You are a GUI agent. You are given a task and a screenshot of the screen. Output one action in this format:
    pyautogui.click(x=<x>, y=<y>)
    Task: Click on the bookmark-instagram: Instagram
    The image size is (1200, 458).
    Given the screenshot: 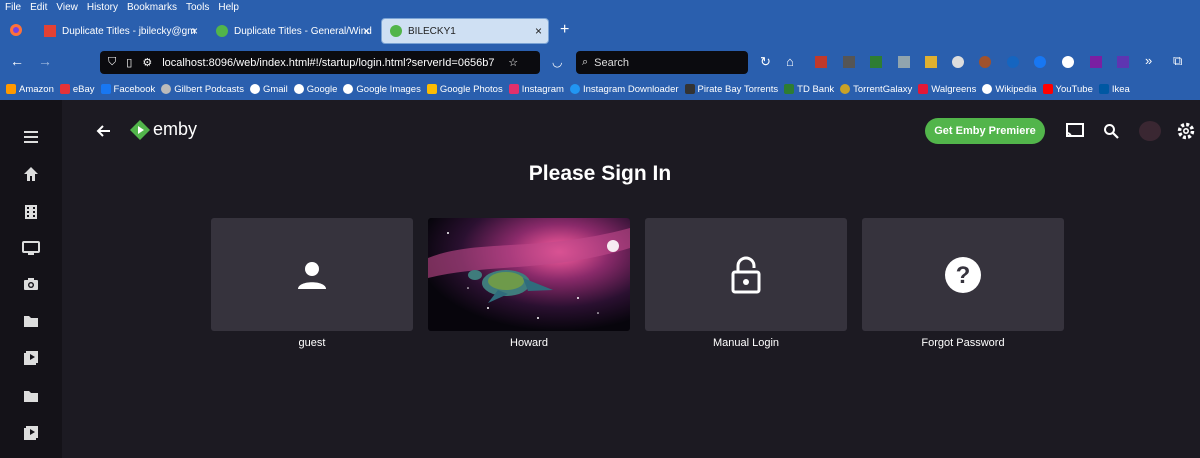 What is the action you would take?
    pyautogui.click(x=536, y=89)
    